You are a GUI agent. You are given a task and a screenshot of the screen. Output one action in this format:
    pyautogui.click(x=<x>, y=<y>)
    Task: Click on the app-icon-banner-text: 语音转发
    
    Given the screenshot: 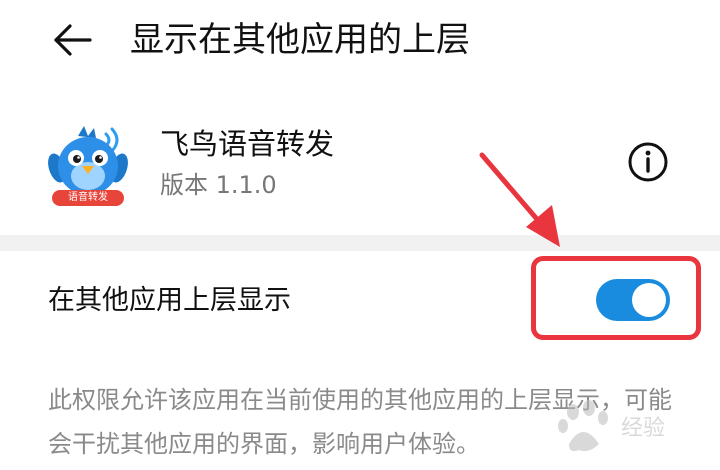 What is the action you would take?
    pyautogui.click(x=88, y=197)
    